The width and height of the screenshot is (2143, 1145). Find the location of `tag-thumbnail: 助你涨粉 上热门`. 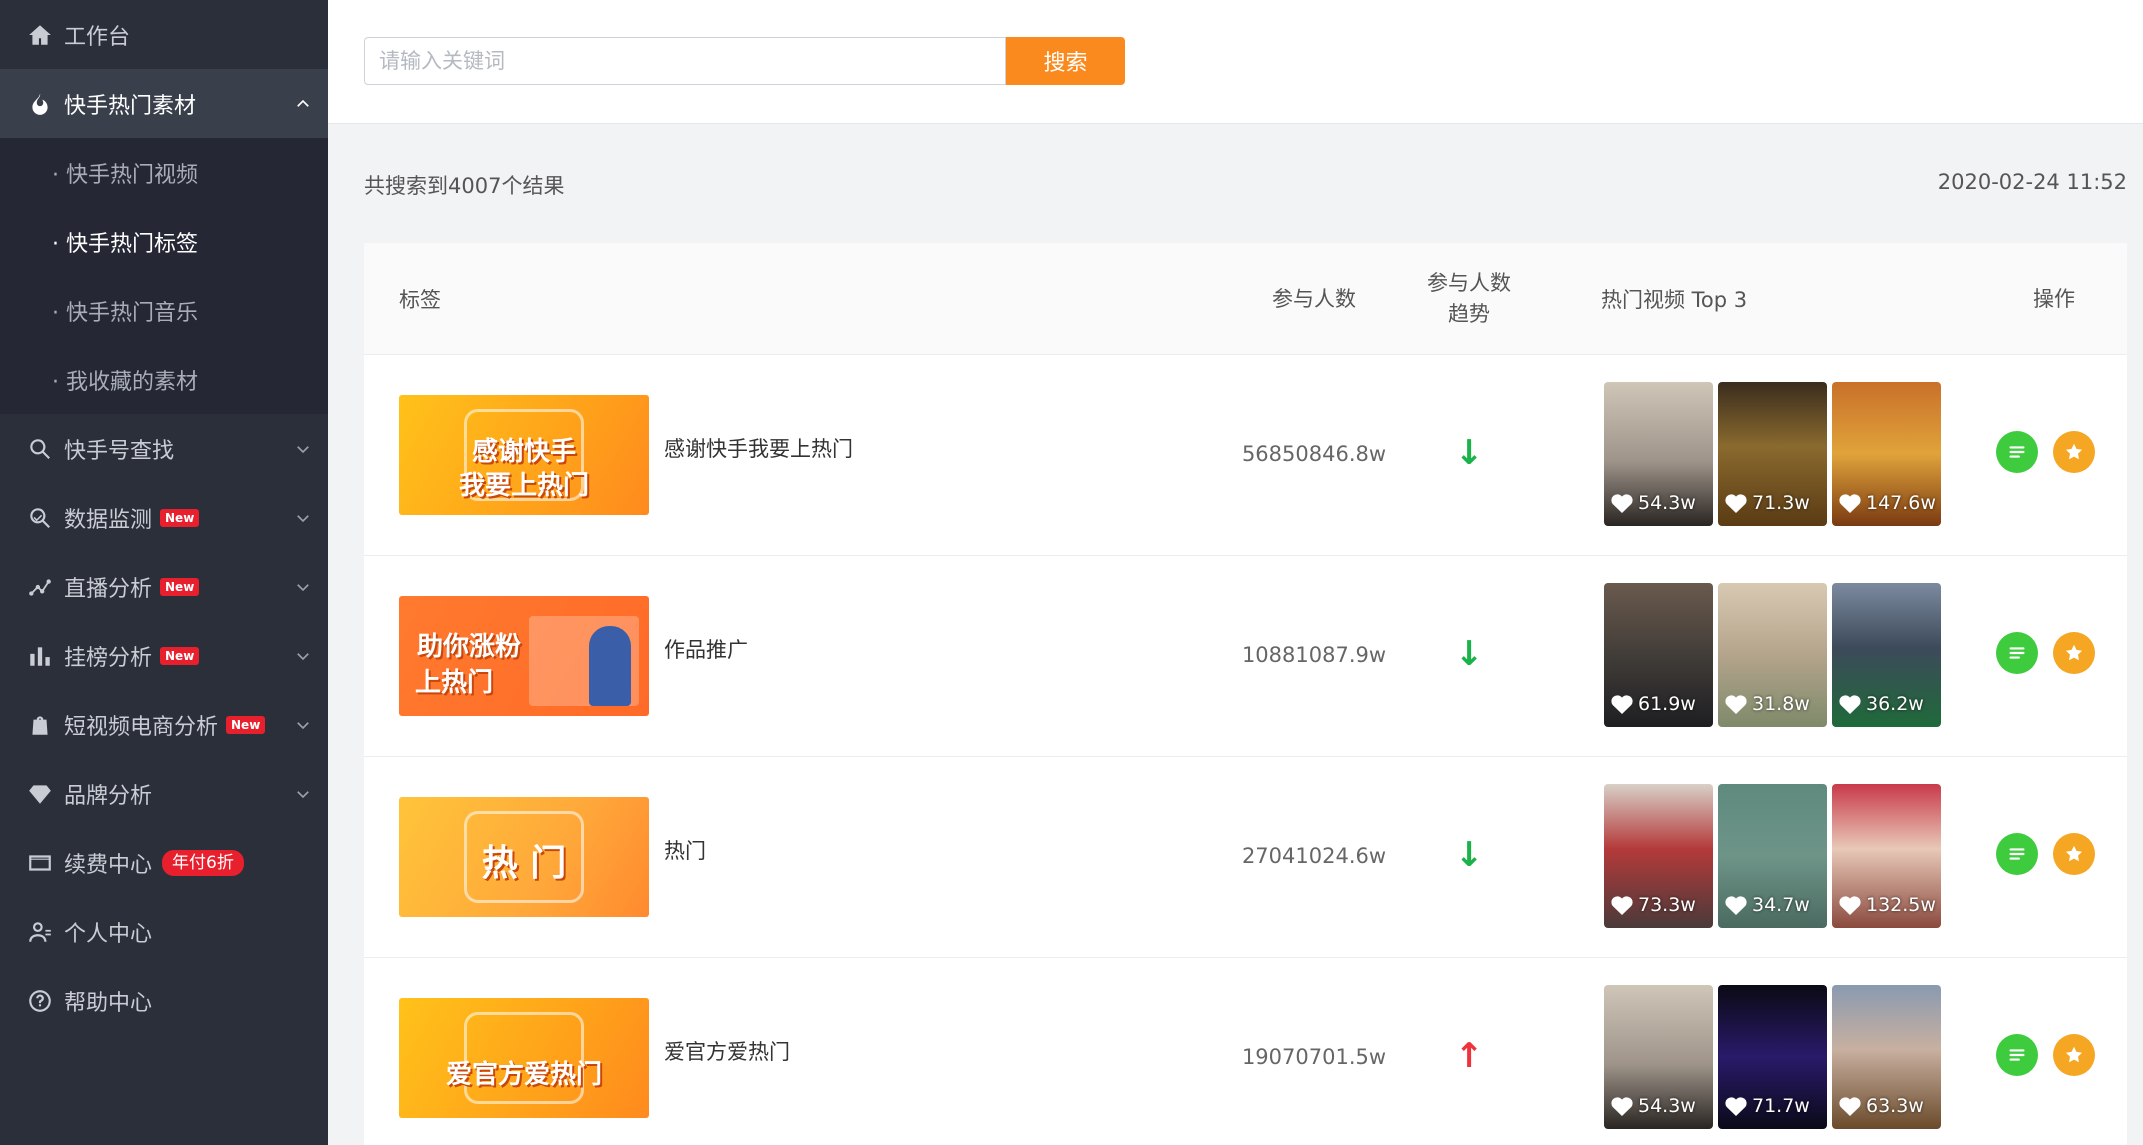

tag-thumbnail: 助你涨粉 上热门 is located at coordinates (524, 656).